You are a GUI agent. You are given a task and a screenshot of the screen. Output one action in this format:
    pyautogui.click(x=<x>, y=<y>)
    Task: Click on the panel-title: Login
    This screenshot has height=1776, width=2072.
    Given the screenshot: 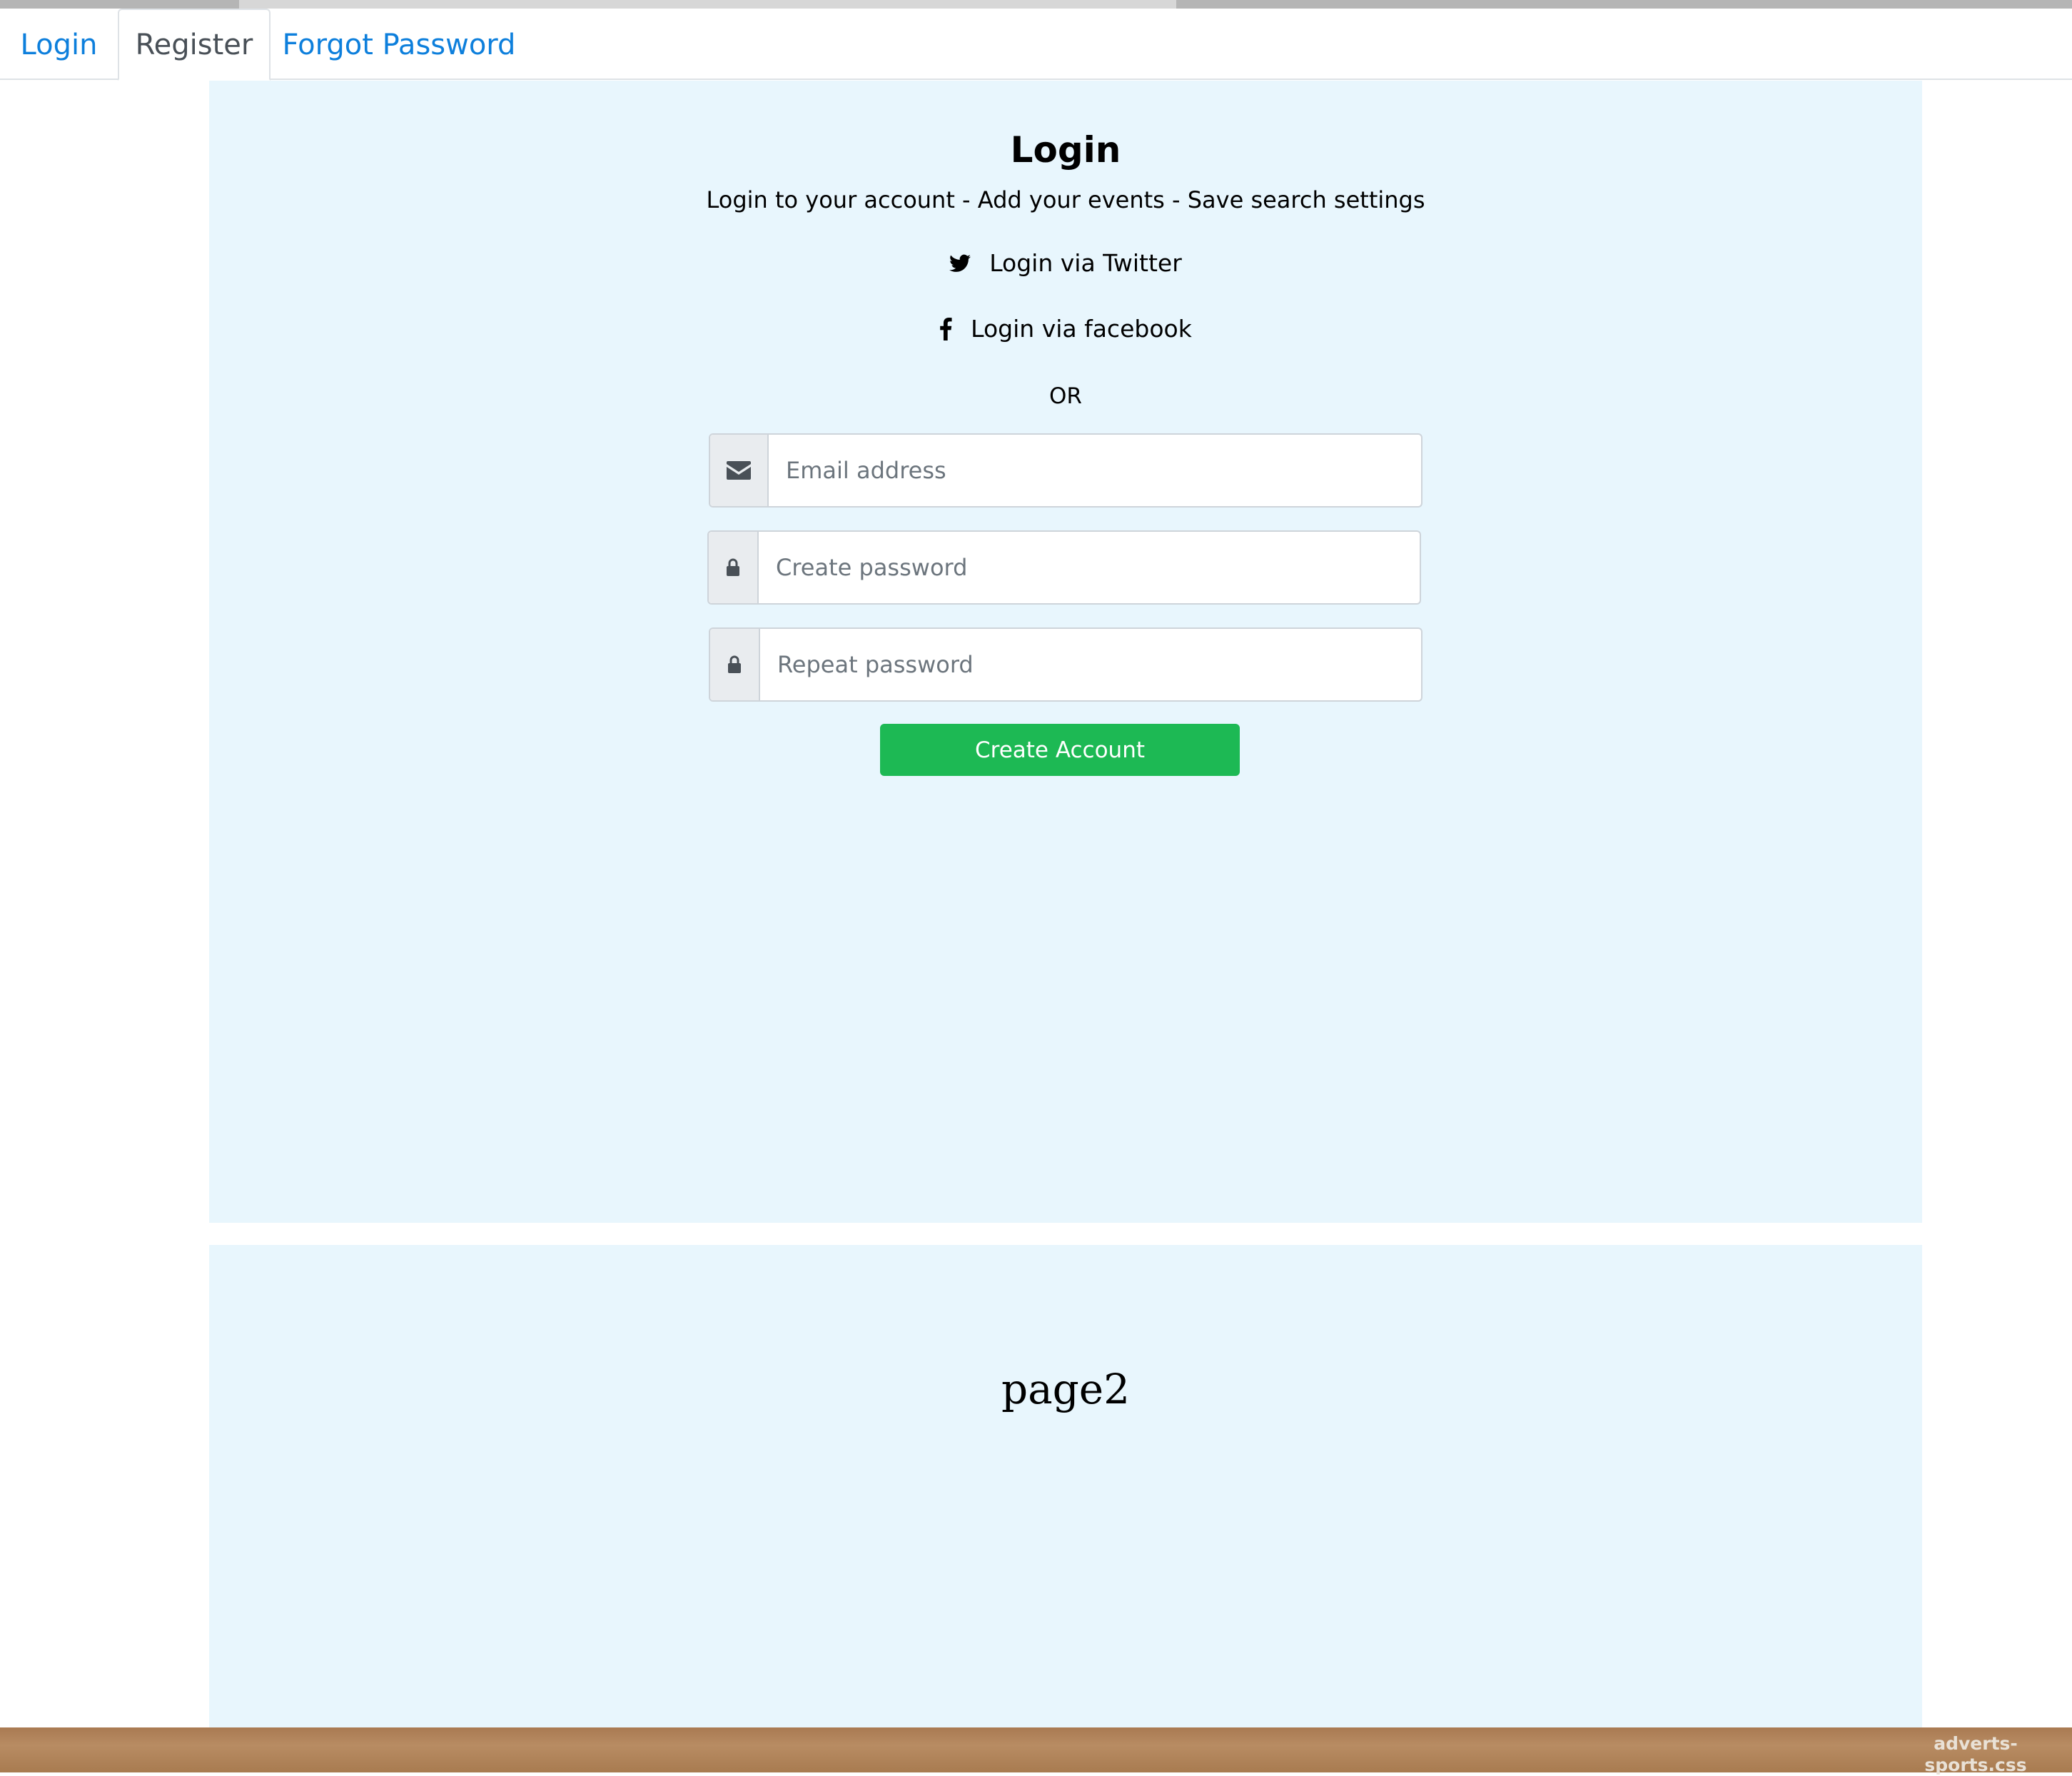 What is the action you would take?
    pyautogui.click(x=1065, y=150)
    